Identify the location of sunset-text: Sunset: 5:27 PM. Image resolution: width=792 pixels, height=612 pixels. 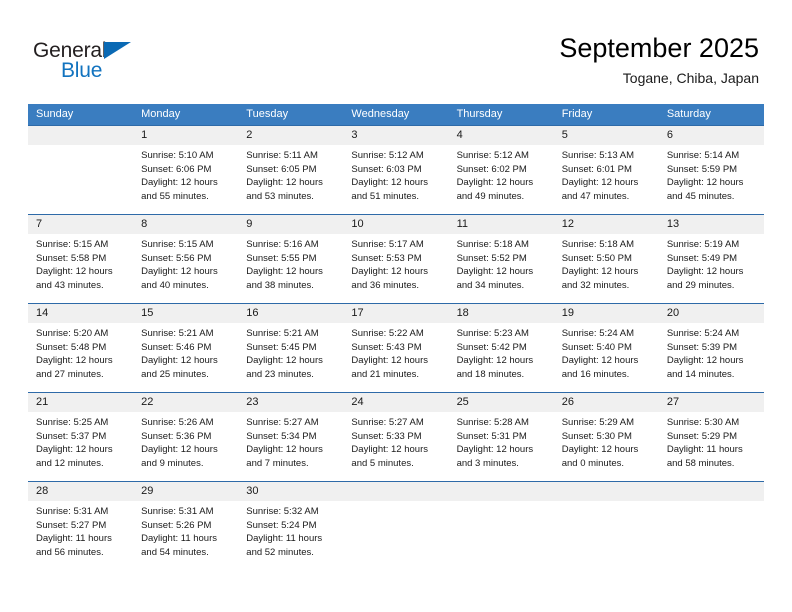
(71, 525).